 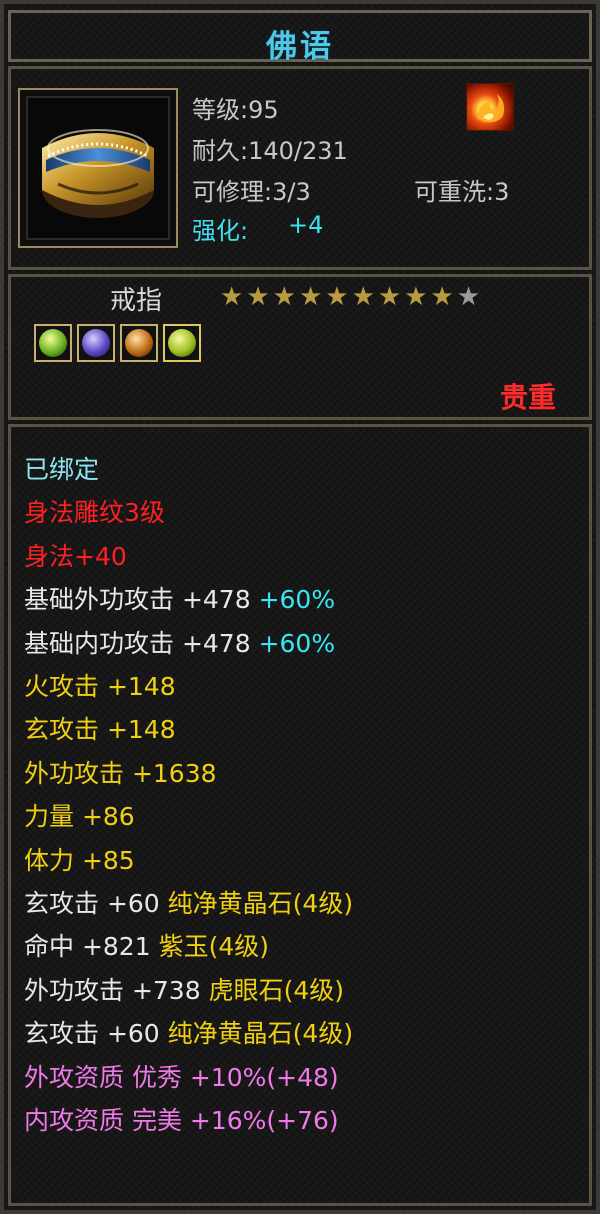 I want to click on attribute-text: 身法+40, so click(x=75, y=556).